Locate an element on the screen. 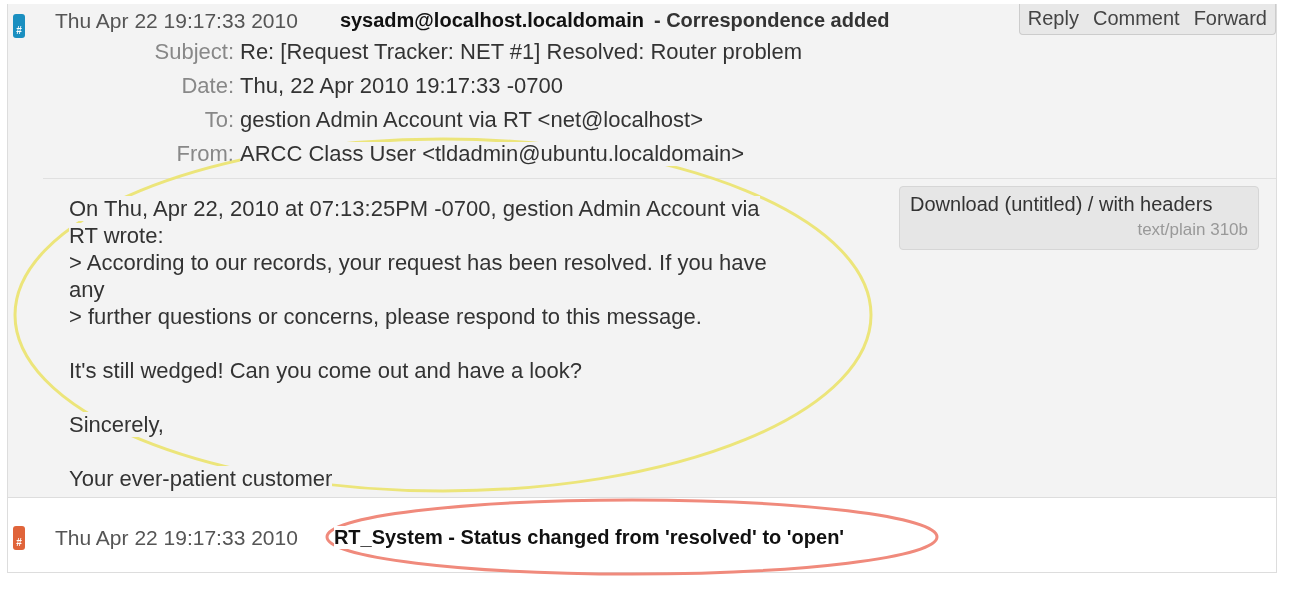 This screenshot has width=1291, height=592. header-label: Subject: is located at coordinates (193, 52).